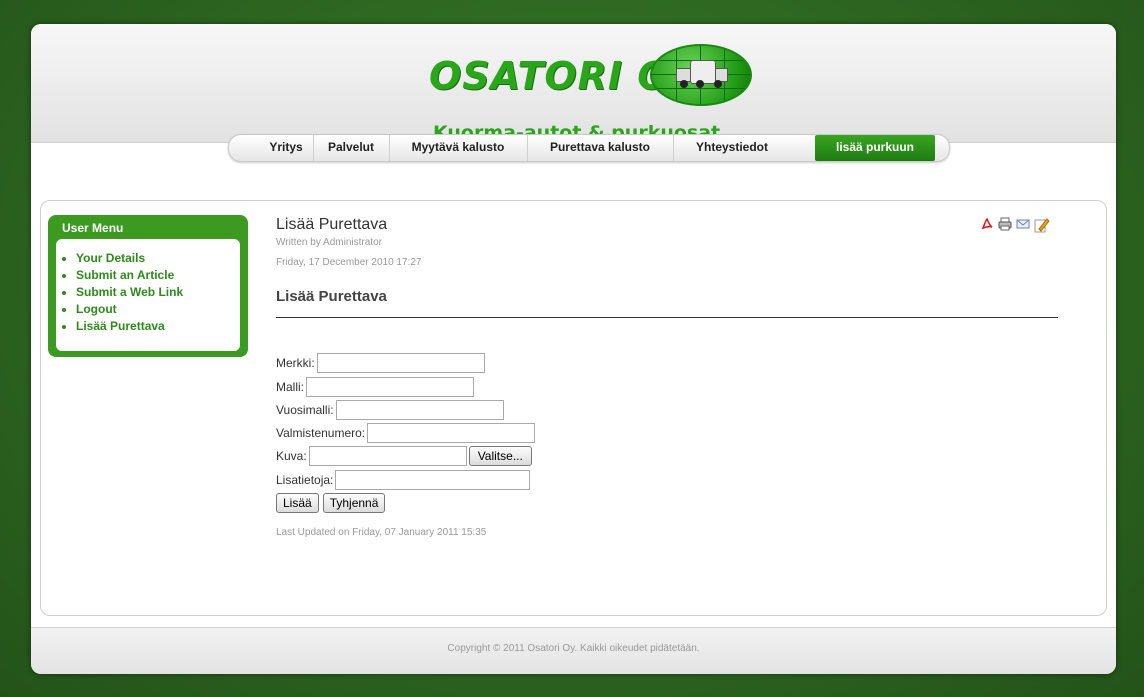  Describe the element at coordinates (129, 275) in the screenshot. I see `user-menu-item-submit-article: Submit an Article` at that location.